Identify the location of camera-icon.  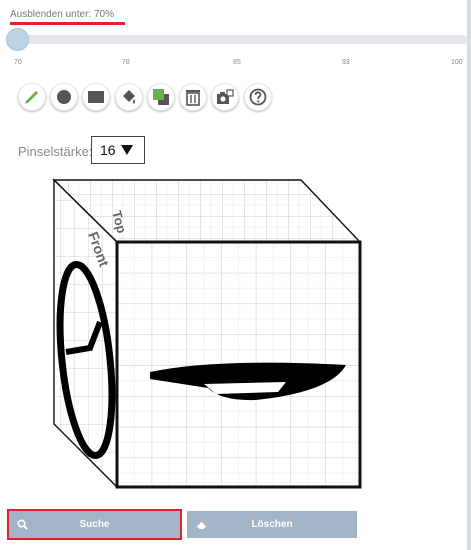
(225, 96).